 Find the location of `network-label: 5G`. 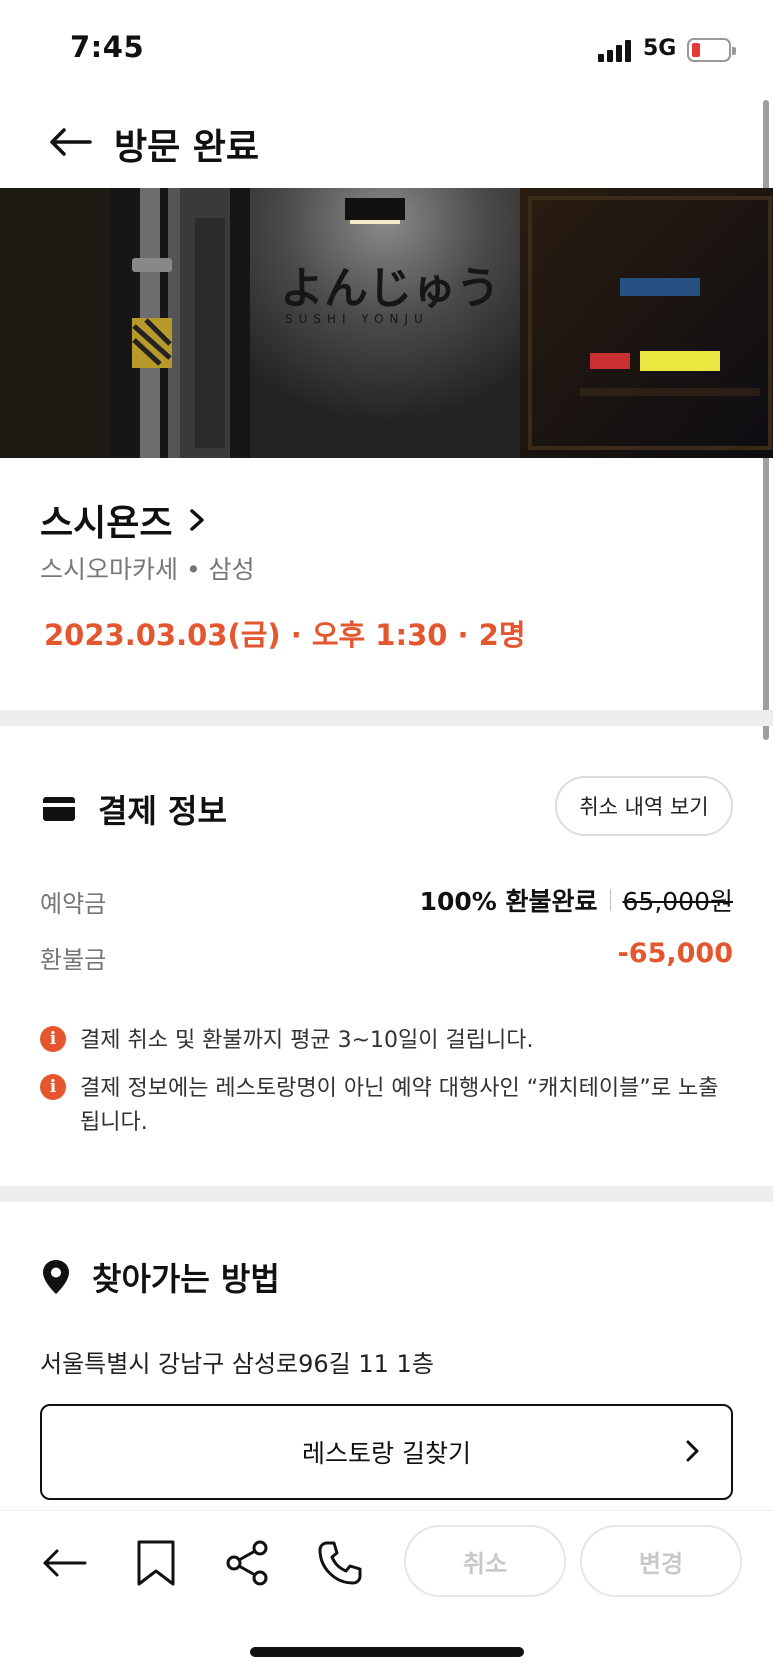

network-label: 5G is located at coordinates (660, 48).